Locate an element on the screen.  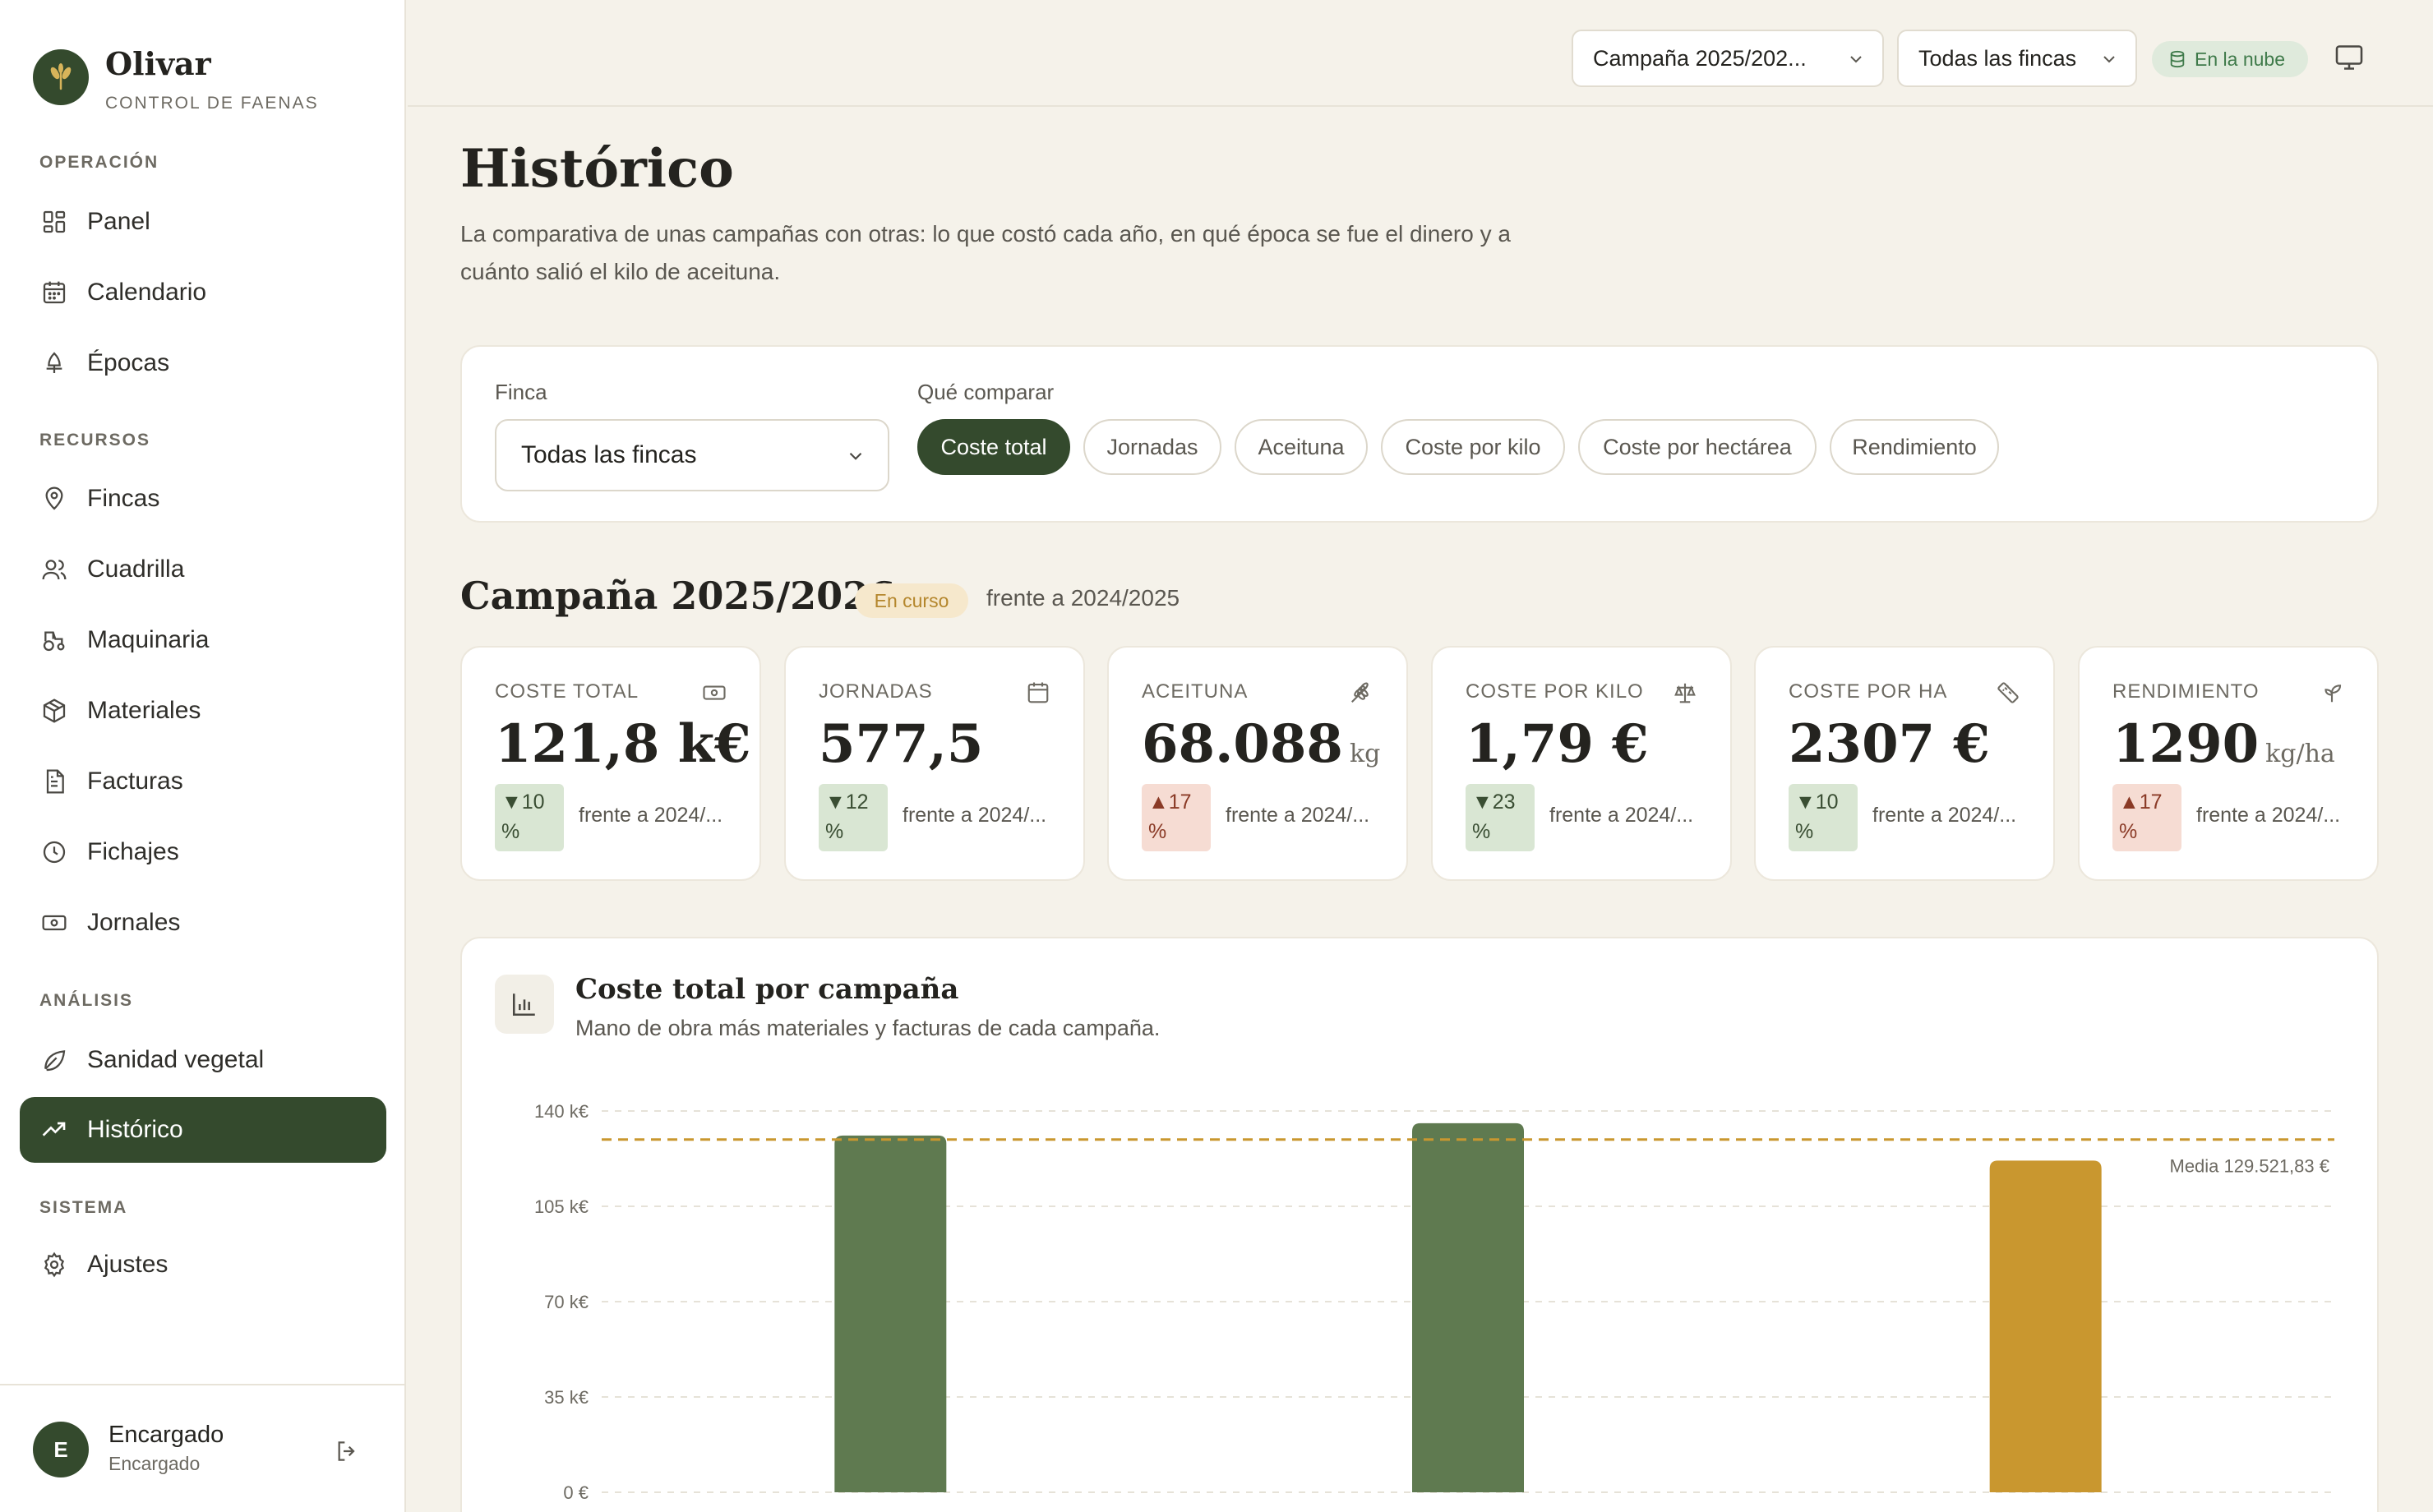
user-role: Encargado is located at coordinates (154, 1464).